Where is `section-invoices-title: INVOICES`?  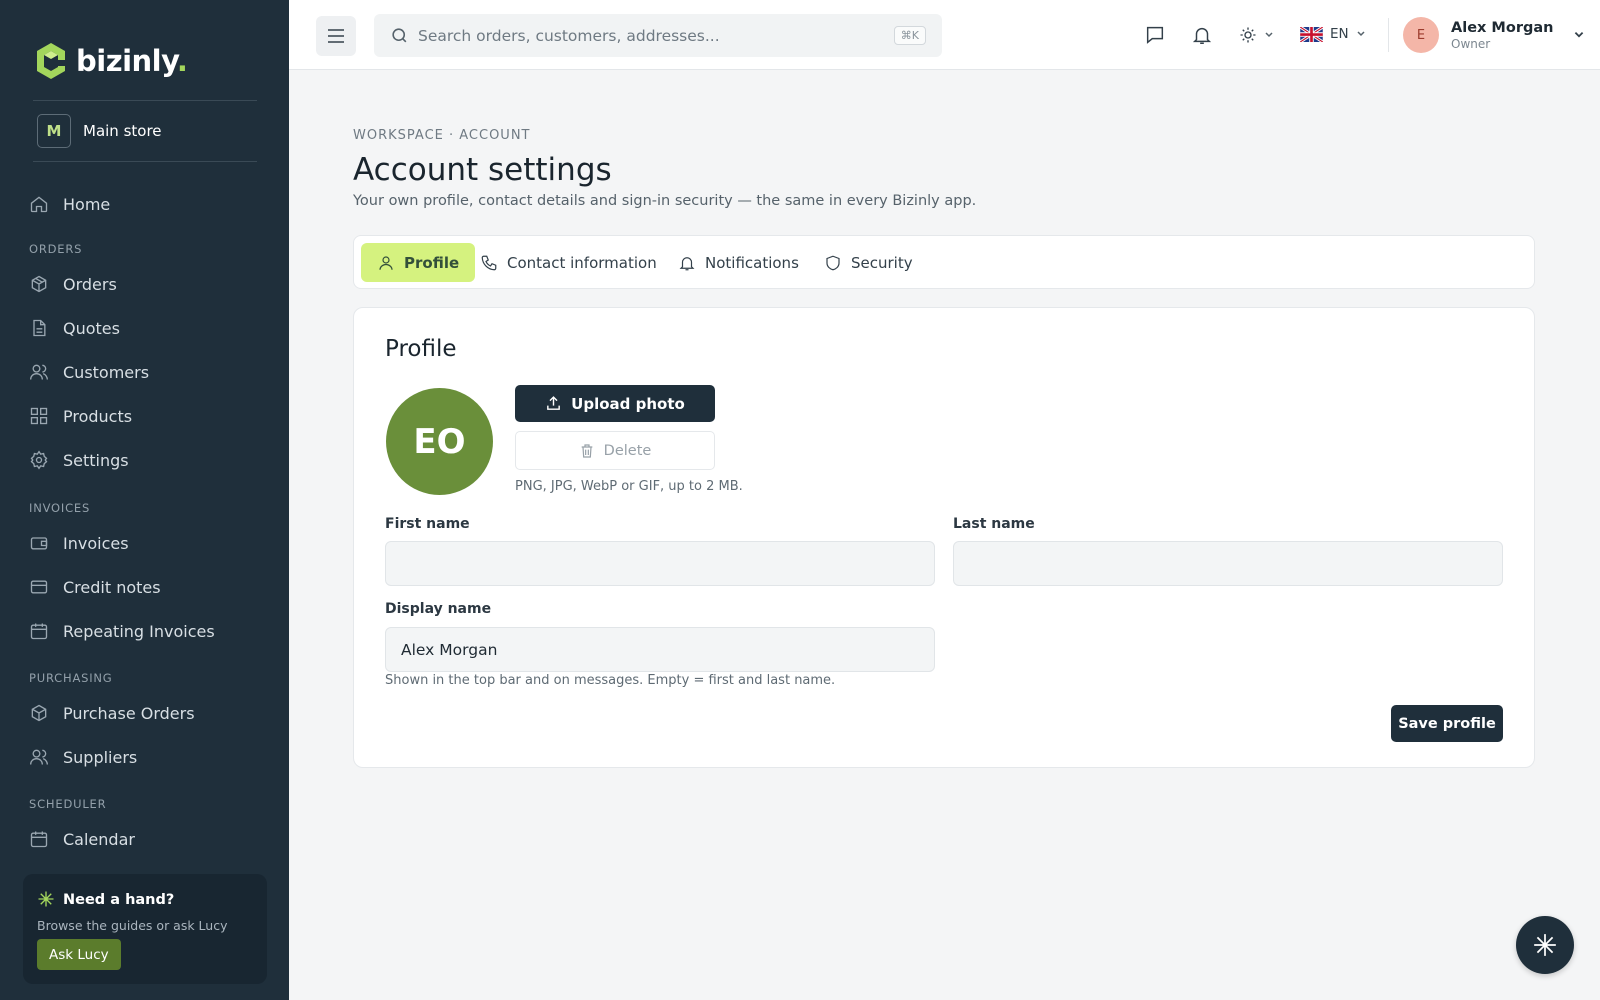 section-invoices-title: INVOICES is located at coordinates (60, 508).